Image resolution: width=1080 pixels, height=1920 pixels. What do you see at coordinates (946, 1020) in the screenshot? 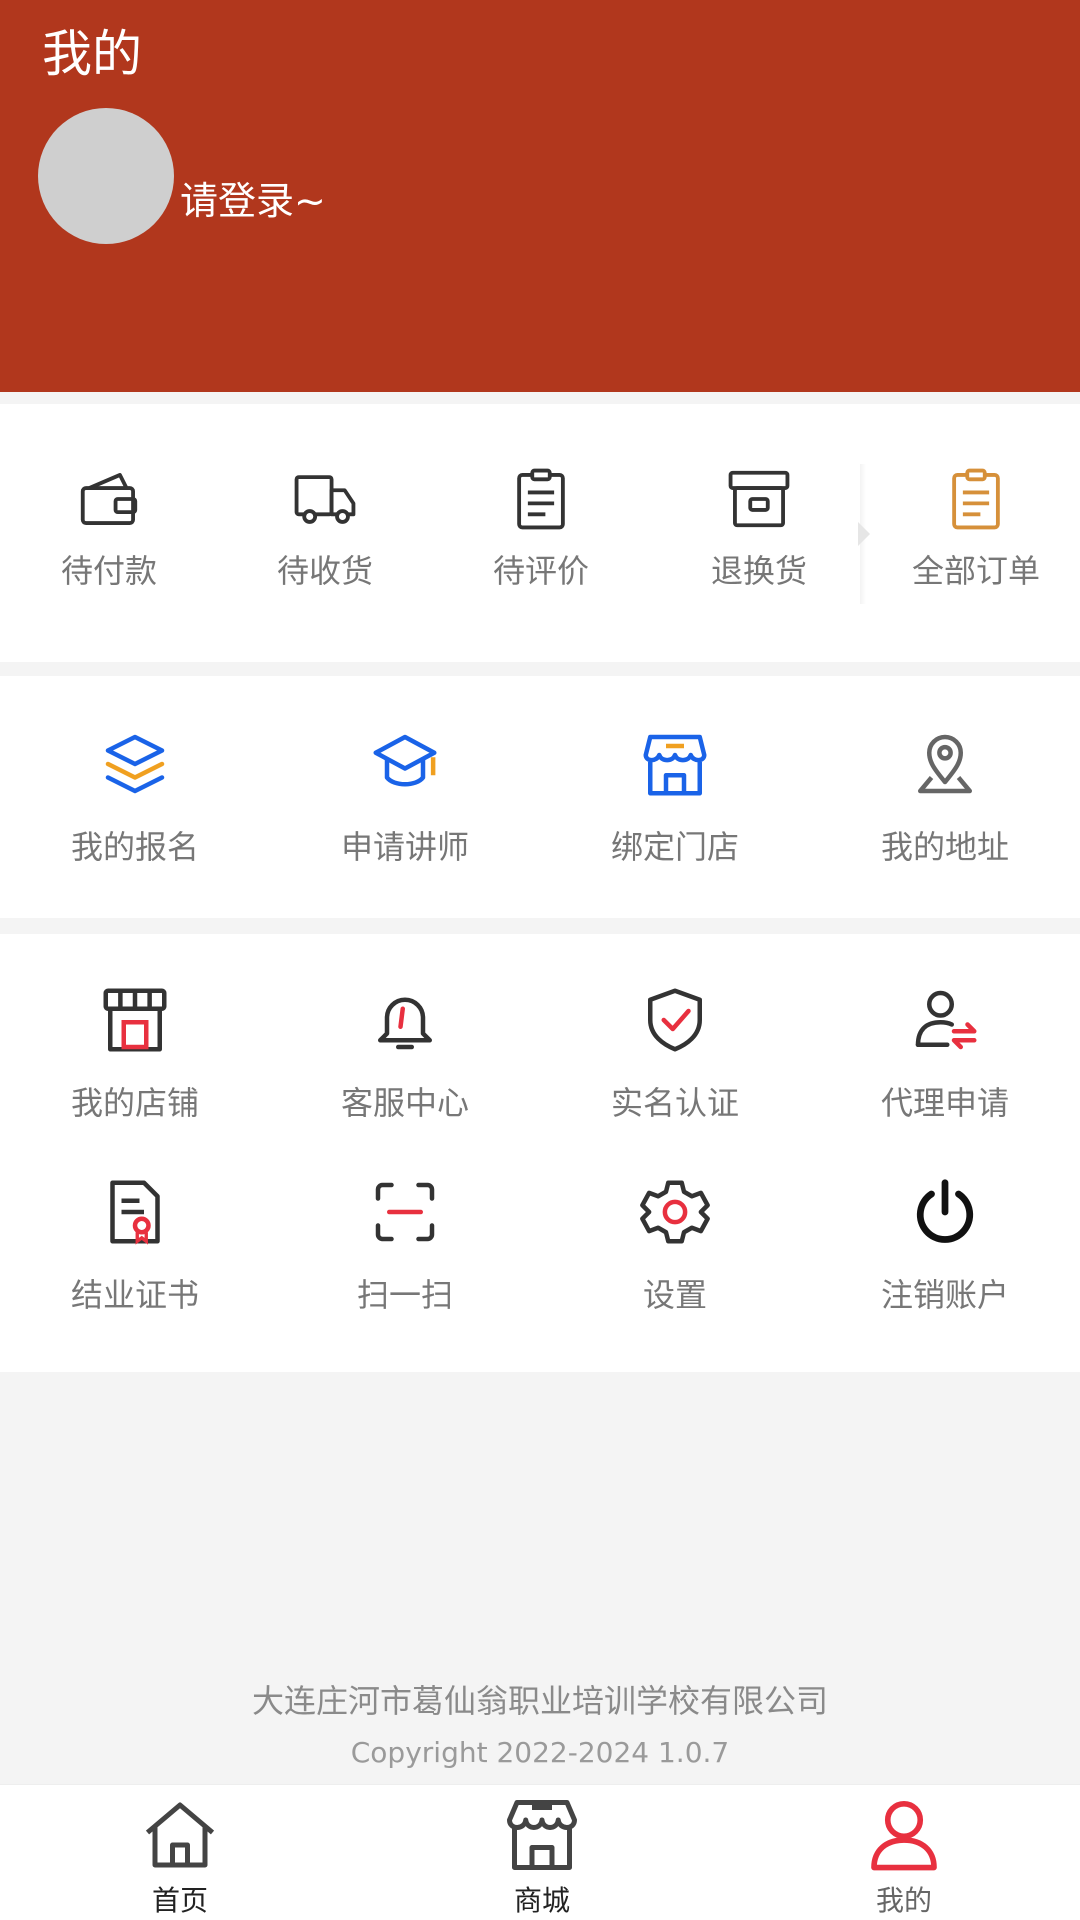
I see `user-exchange-icon` at bounding box center [946, 1020].